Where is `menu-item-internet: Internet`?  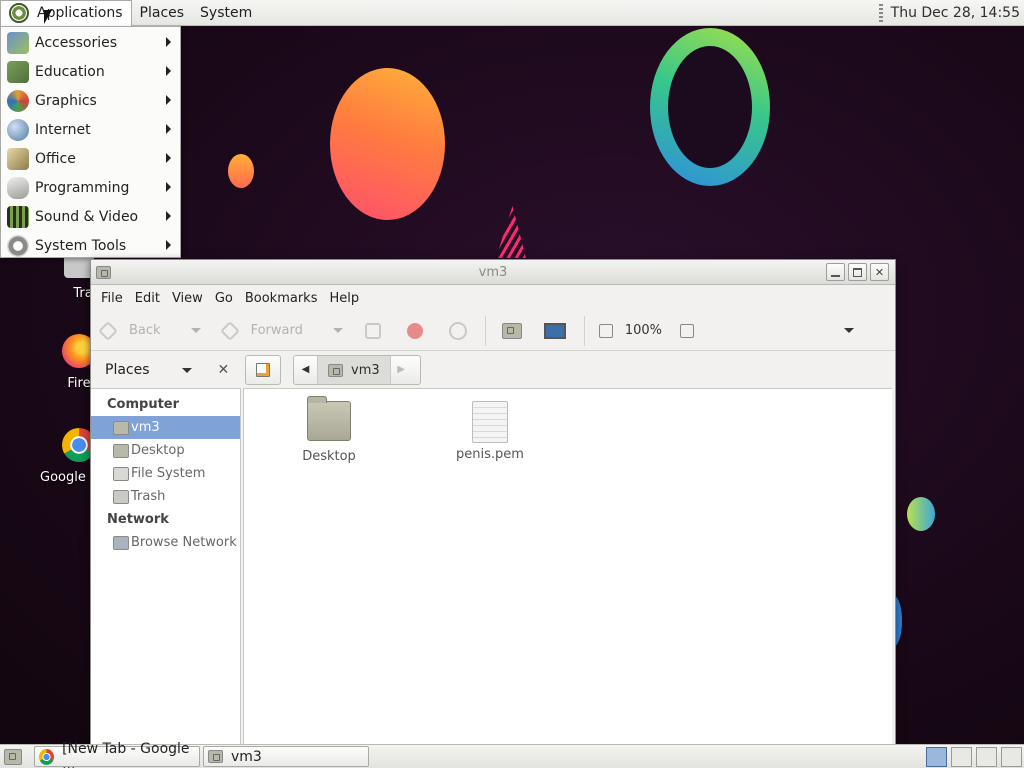 menu-item-internet: Internet is located at coordinates (90, 129).